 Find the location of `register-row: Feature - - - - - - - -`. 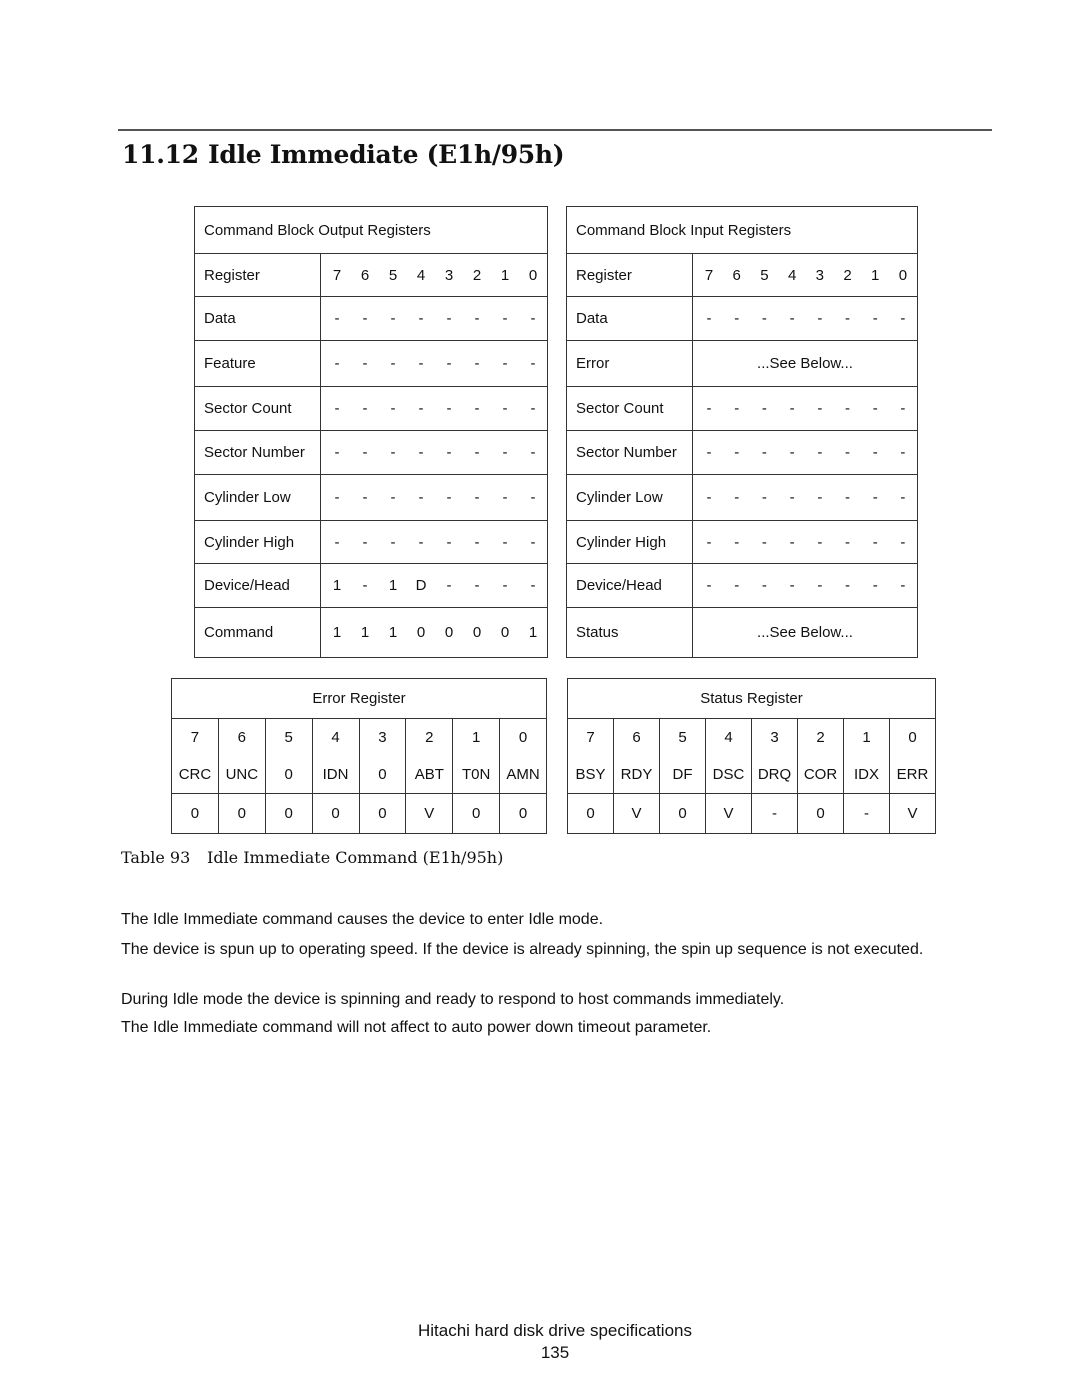

register-row: Feature - - - - - - - - is located at coordinates (371, 363).